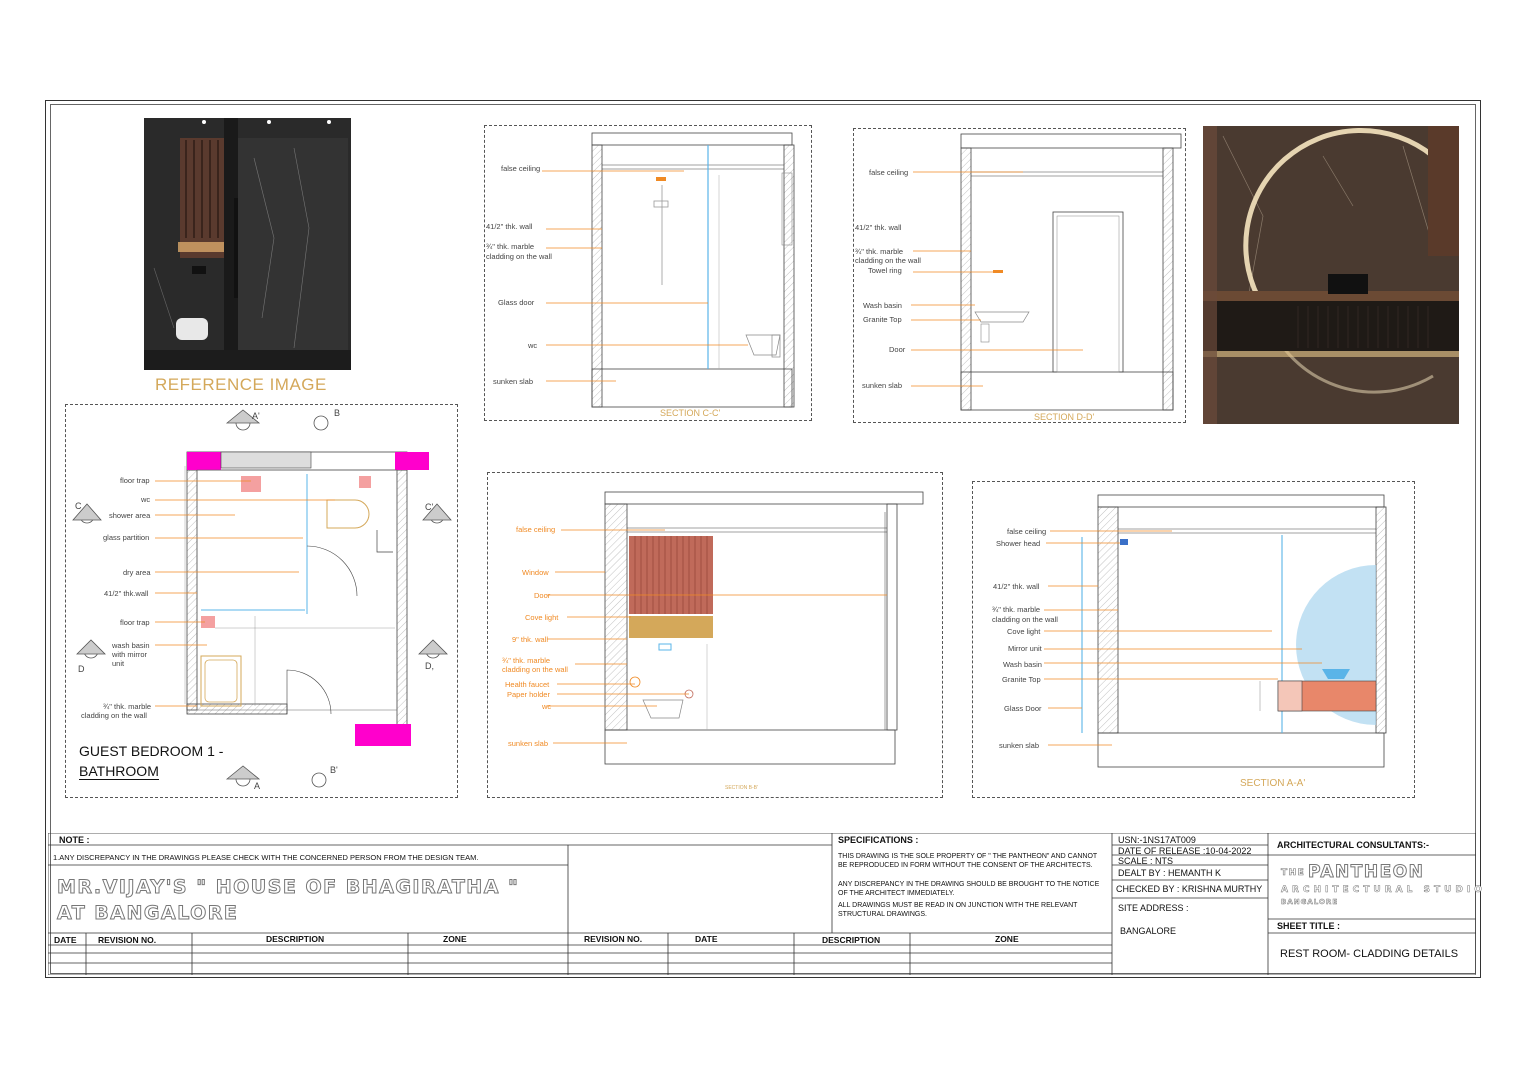  I want to click on bb-label-false-ceiling: false ceiling, so click(536, 529).